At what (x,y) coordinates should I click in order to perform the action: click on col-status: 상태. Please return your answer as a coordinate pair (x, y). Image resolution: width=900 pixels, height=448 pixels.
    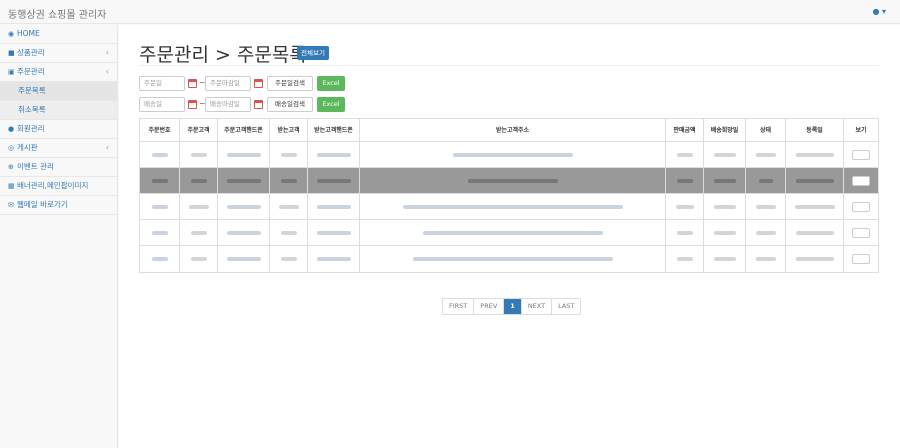
    Looking at the image, I should click on (766, 130).